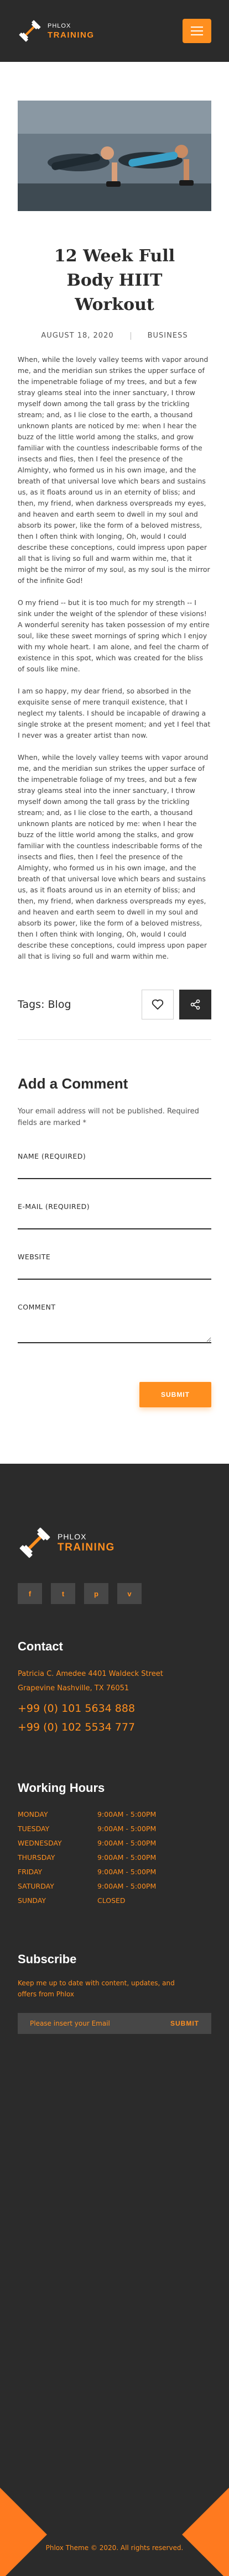 This screenshot has height=2576, width=229. I want to click on hamburger-icon, so click(197, 31).